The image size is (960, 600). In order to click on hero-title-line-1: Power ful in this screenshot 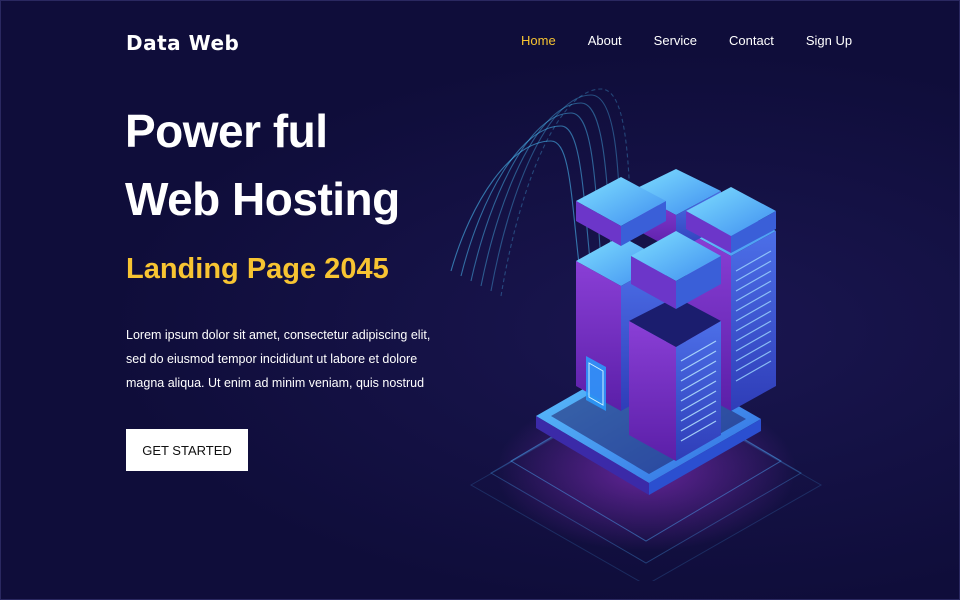, I will do `click(226, 131)`.